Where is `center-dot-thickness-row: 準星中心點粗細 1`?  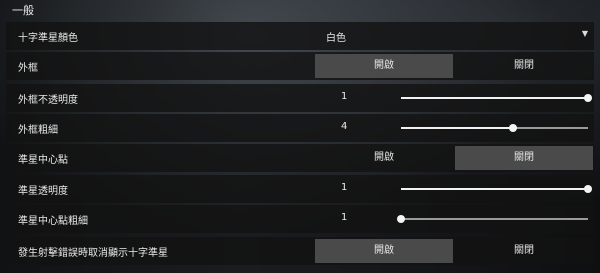 center-dot-thickness-row: 準星中心點粗細 1 is located at coordinates (300, 219).